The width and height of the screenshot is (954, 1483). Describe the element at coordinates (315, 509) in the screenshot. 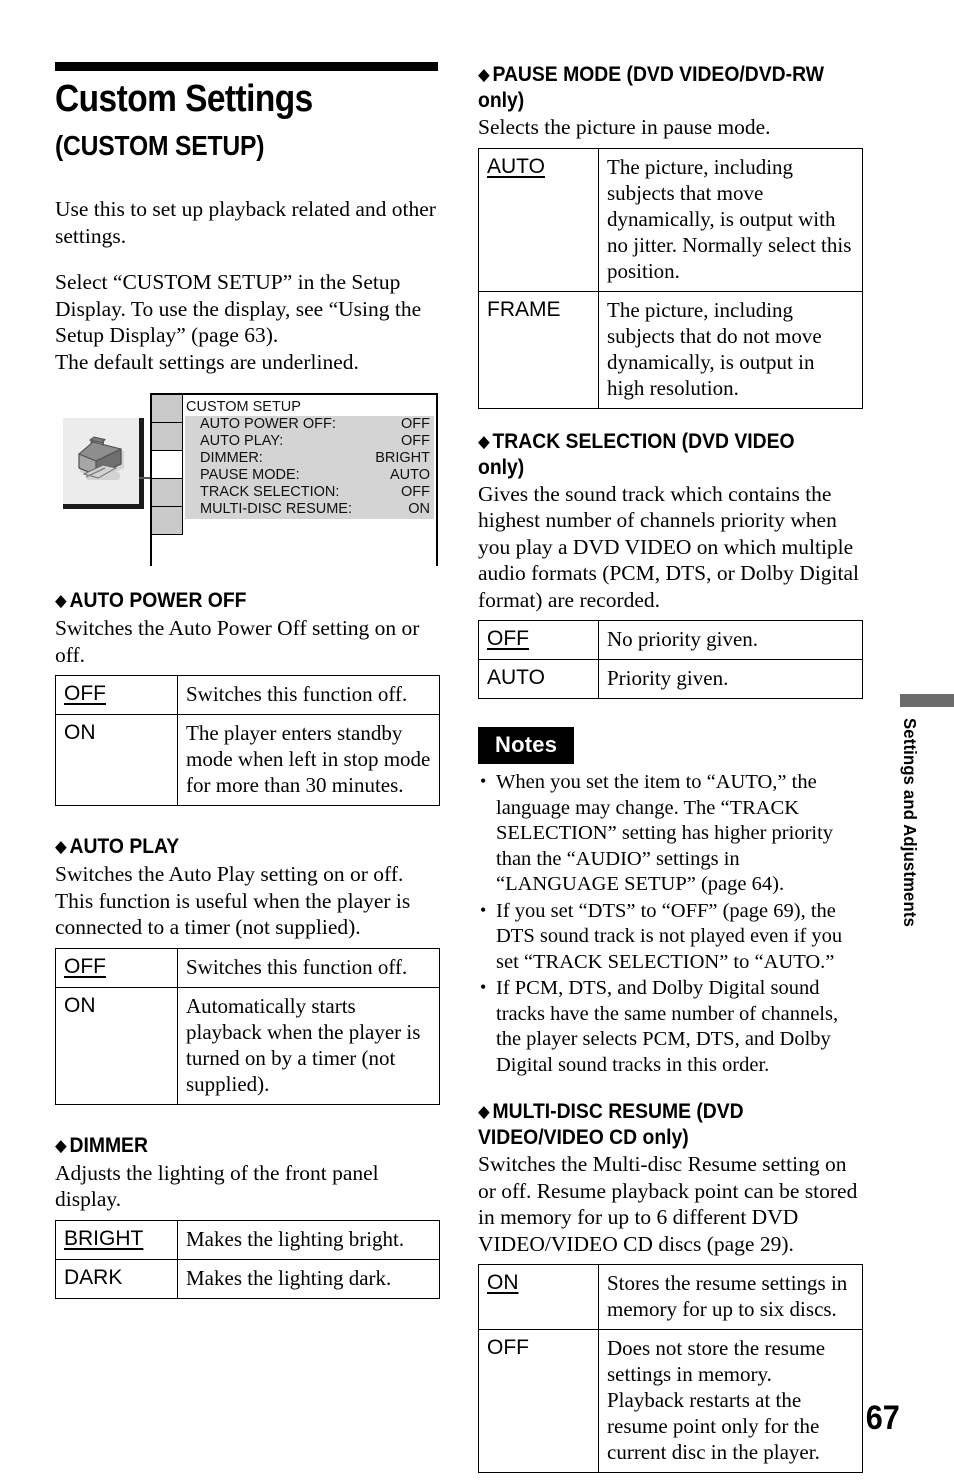

I see `osd-row: MULTI-DISC RESUME: ON` at that location.